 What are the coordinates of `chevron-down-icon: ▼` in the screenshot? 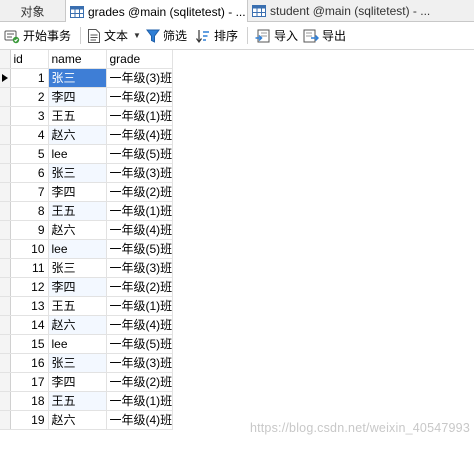 It's located at (137, 35).